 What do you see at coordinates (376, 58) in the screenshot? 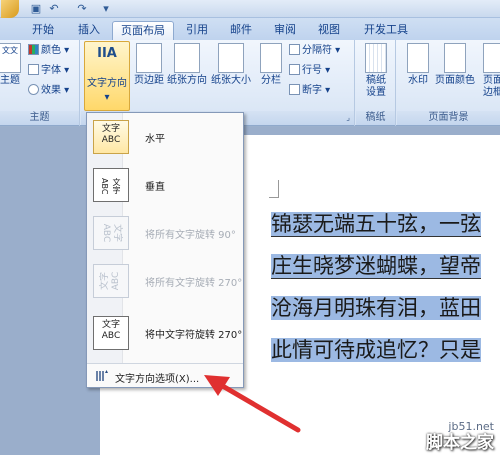
I see `draft-paper-icon` at bounding box center [376, 58].